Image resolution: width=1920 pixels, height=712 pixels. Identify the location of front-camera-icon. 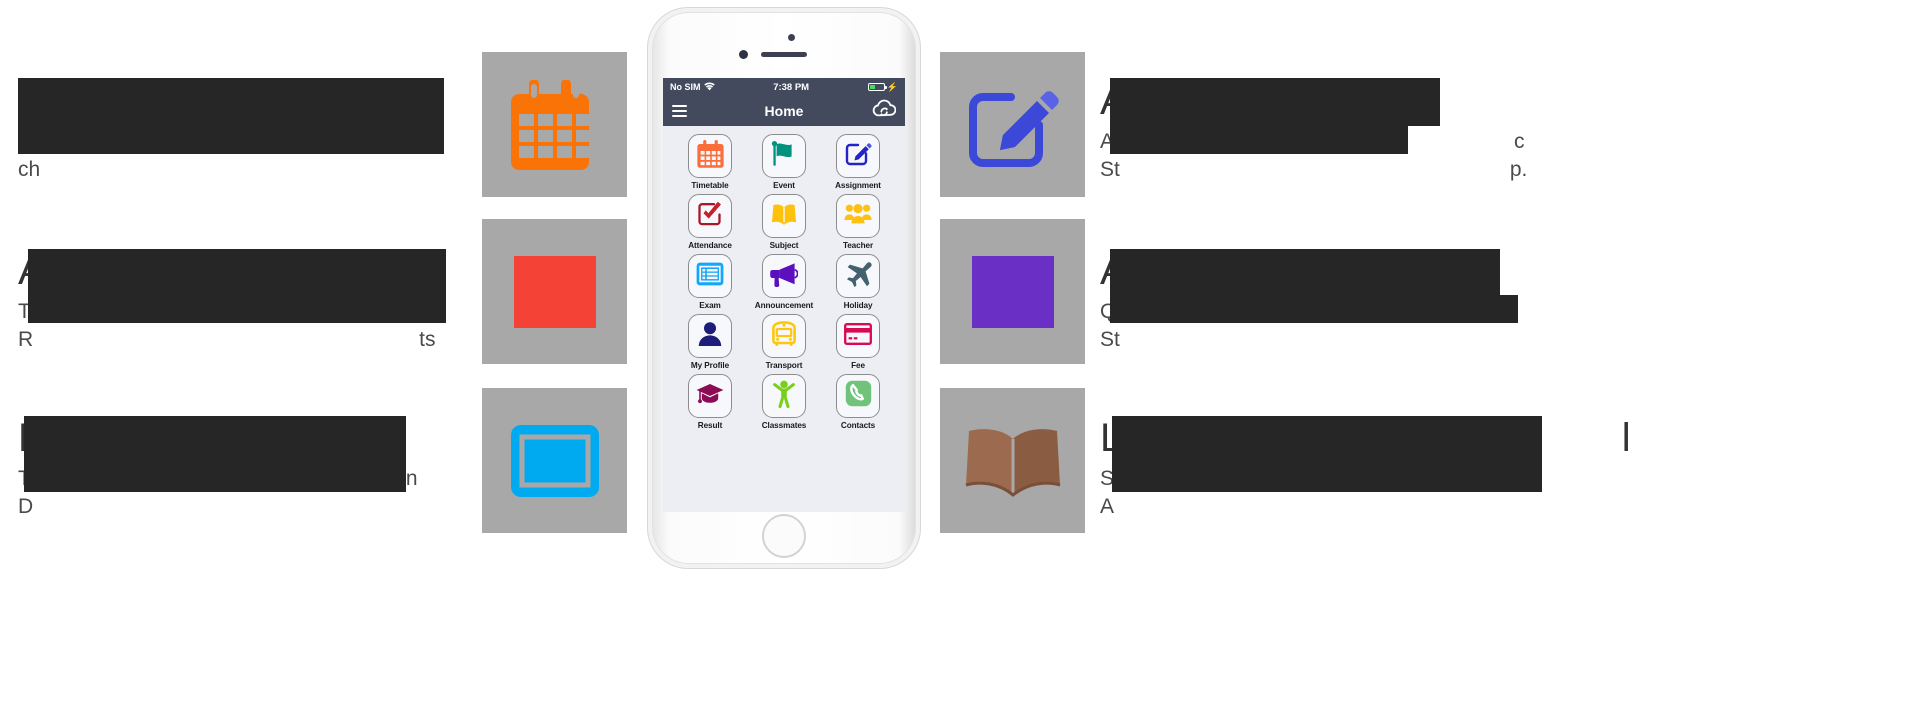
(743, 54).